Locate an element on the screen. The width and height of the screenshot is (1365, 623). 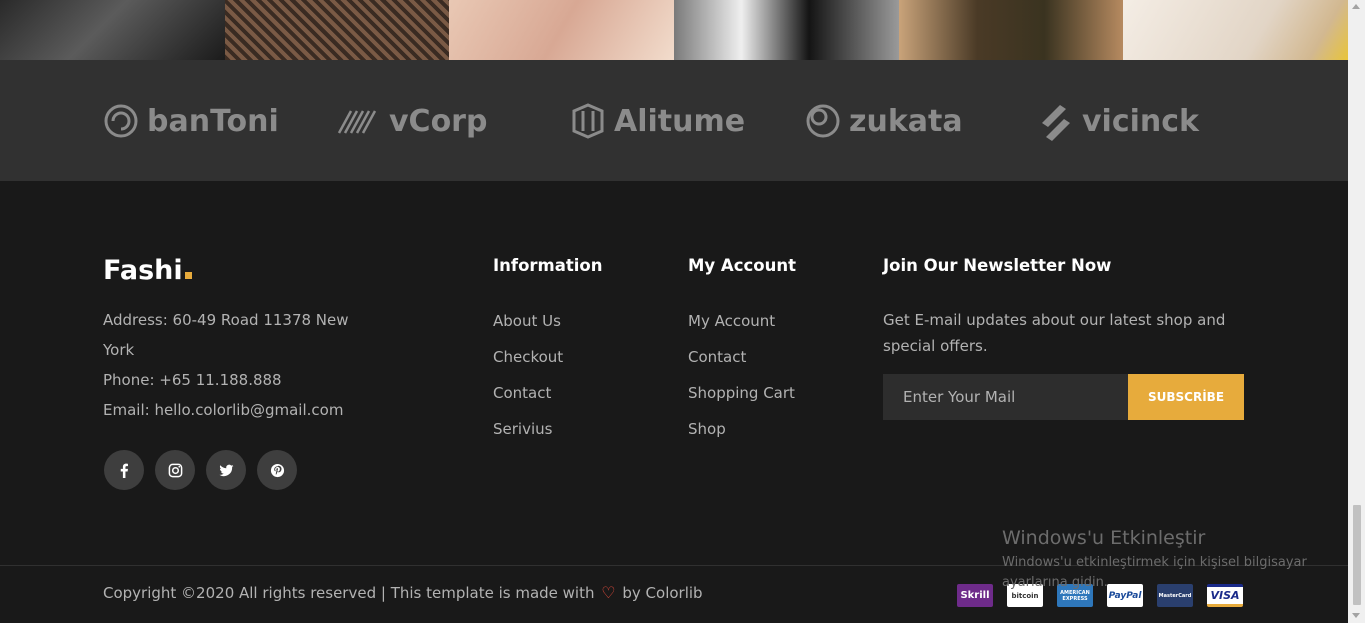
footer-link-shopping-cart: Shopping Cart is located at coordinates (741, 393).